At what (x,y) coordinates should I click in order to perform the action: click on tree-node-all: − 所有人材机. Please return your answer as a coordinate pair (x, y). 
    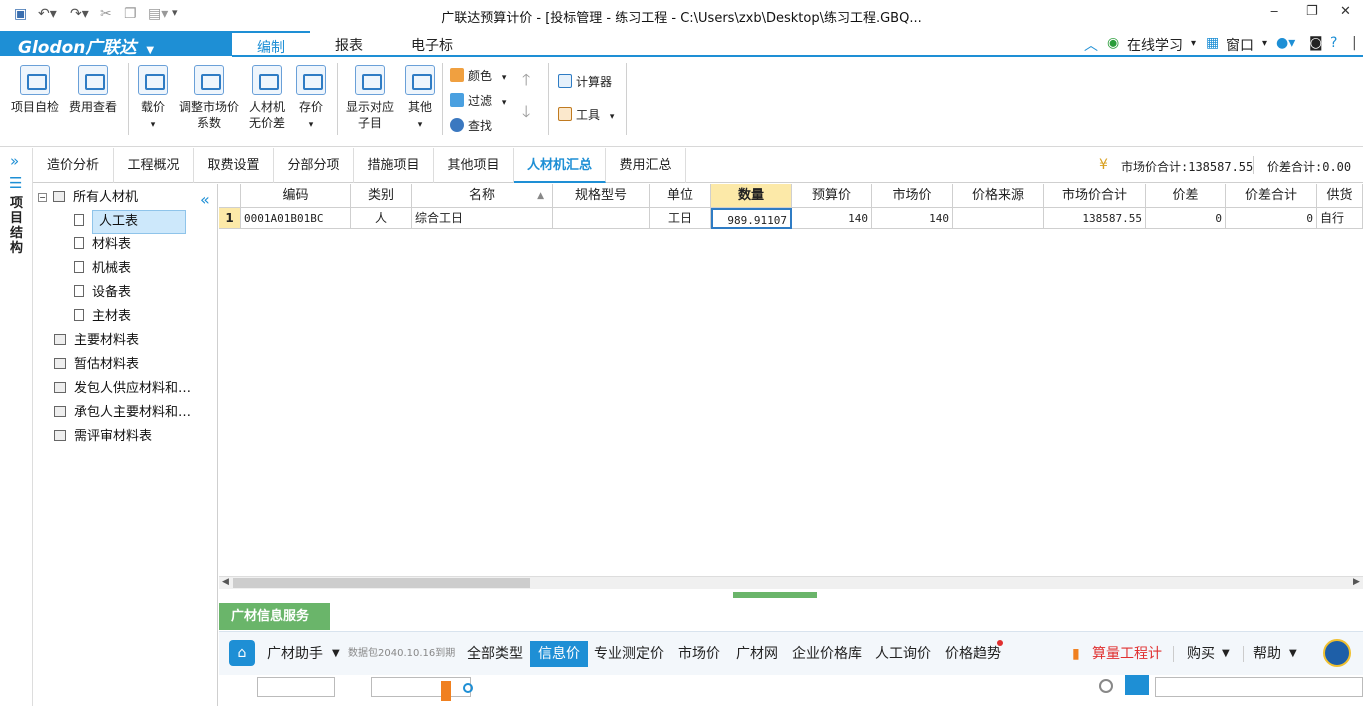
    Looking at the image, I should click on (88, 198).